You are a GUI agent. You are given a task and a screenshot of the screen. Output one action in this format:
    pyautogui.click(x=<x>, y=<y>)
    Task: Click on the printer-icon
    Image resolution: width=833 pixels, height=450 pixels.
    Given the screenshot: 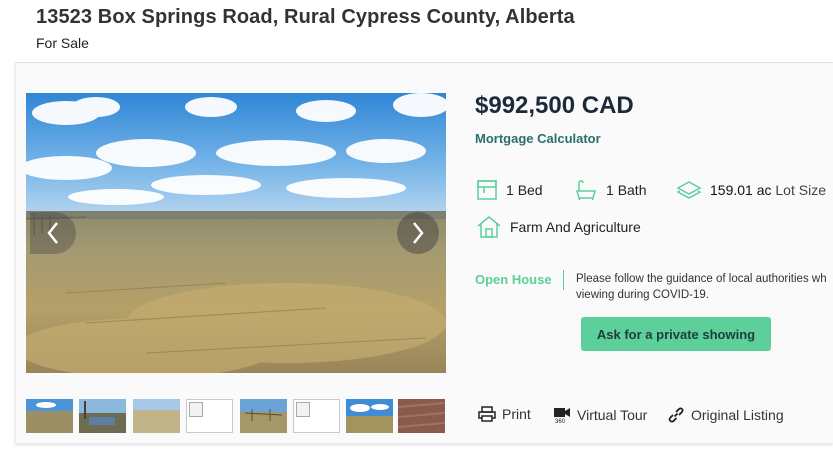 What is the action you would take?
    pyautogui.click(x=487, y=414)
    